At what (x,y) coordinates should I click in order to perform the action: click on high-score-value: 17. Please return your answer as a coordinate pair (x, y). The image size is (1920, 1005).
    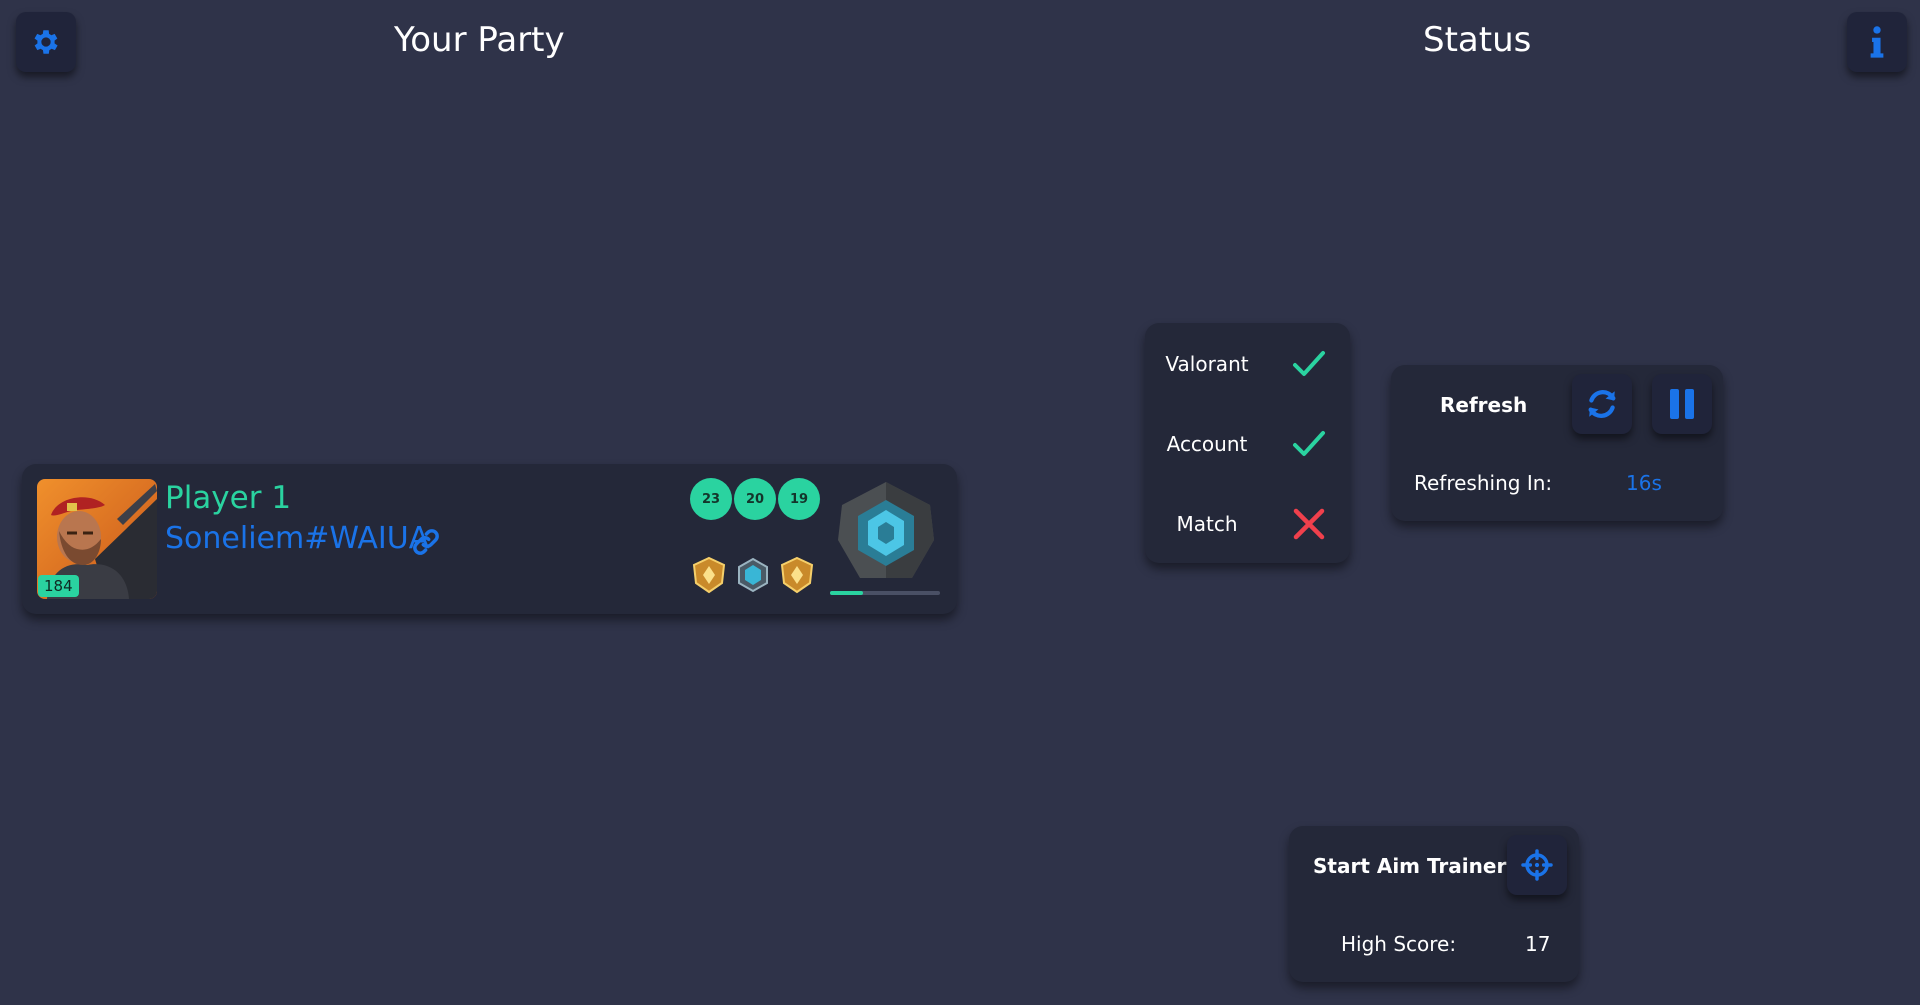
    Looking at the image, I should click on (1538, 944).